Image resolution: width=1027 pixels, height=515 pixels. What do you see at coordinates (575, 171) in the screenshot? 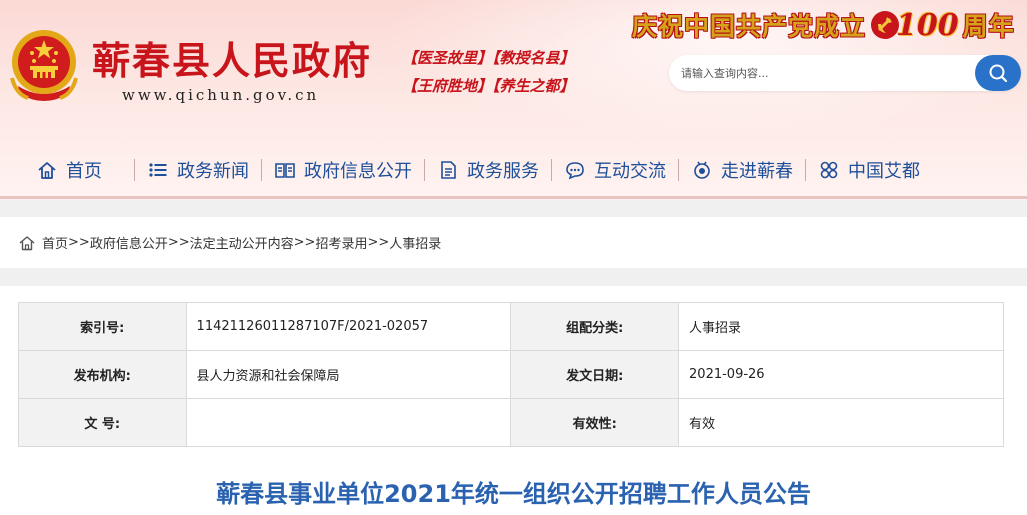
I see `chat-icon` at bounding box center [575, 171].